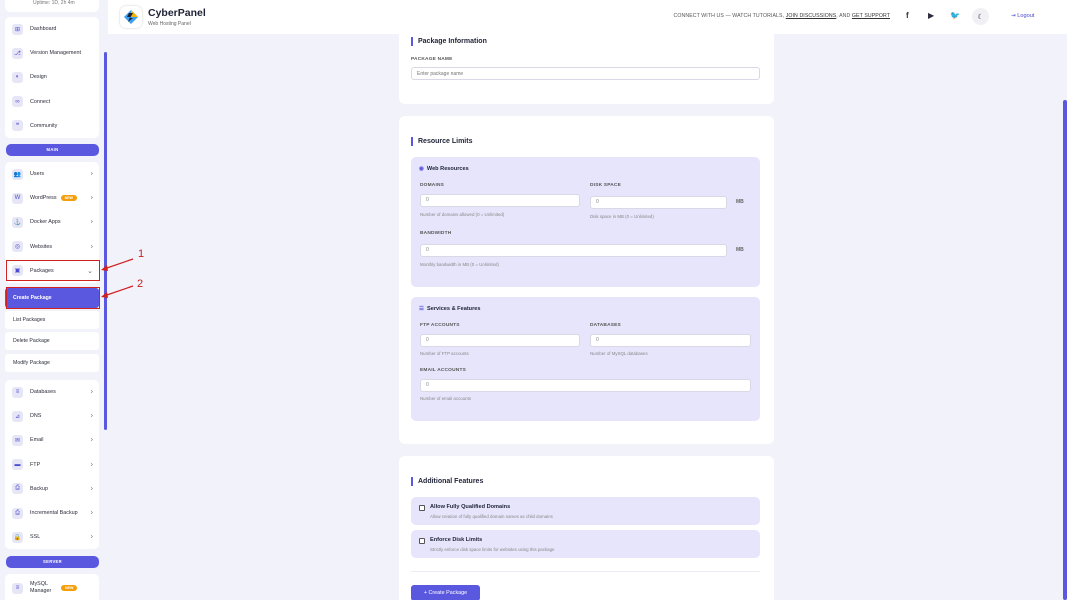 This screenshot has height=600, width=1067. I want to click on server-nav-group: ≡ MySQL Manager NEW, so click(52, 587).